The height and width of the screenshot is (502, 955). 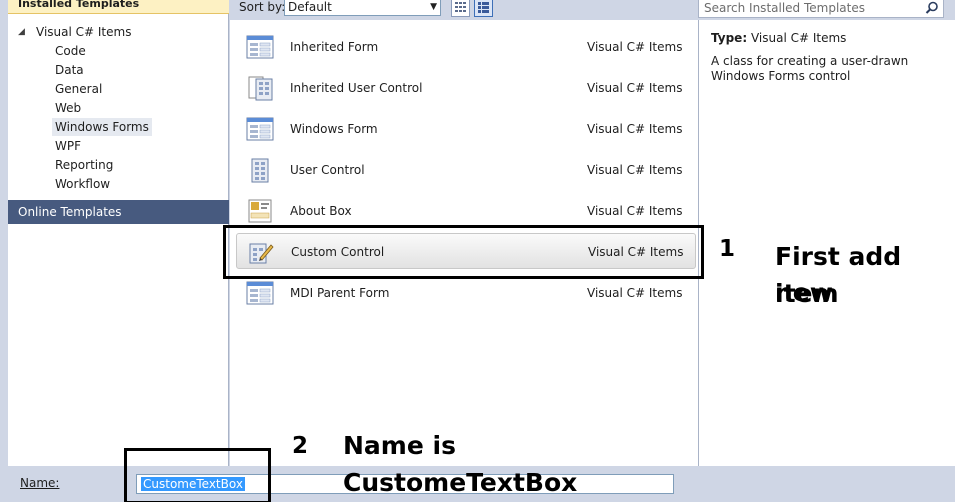 What do you see at coordinates (300, 446) in the screenshot?
I see `annotation-step-2-number: 2` at bounding box center [300, 446].